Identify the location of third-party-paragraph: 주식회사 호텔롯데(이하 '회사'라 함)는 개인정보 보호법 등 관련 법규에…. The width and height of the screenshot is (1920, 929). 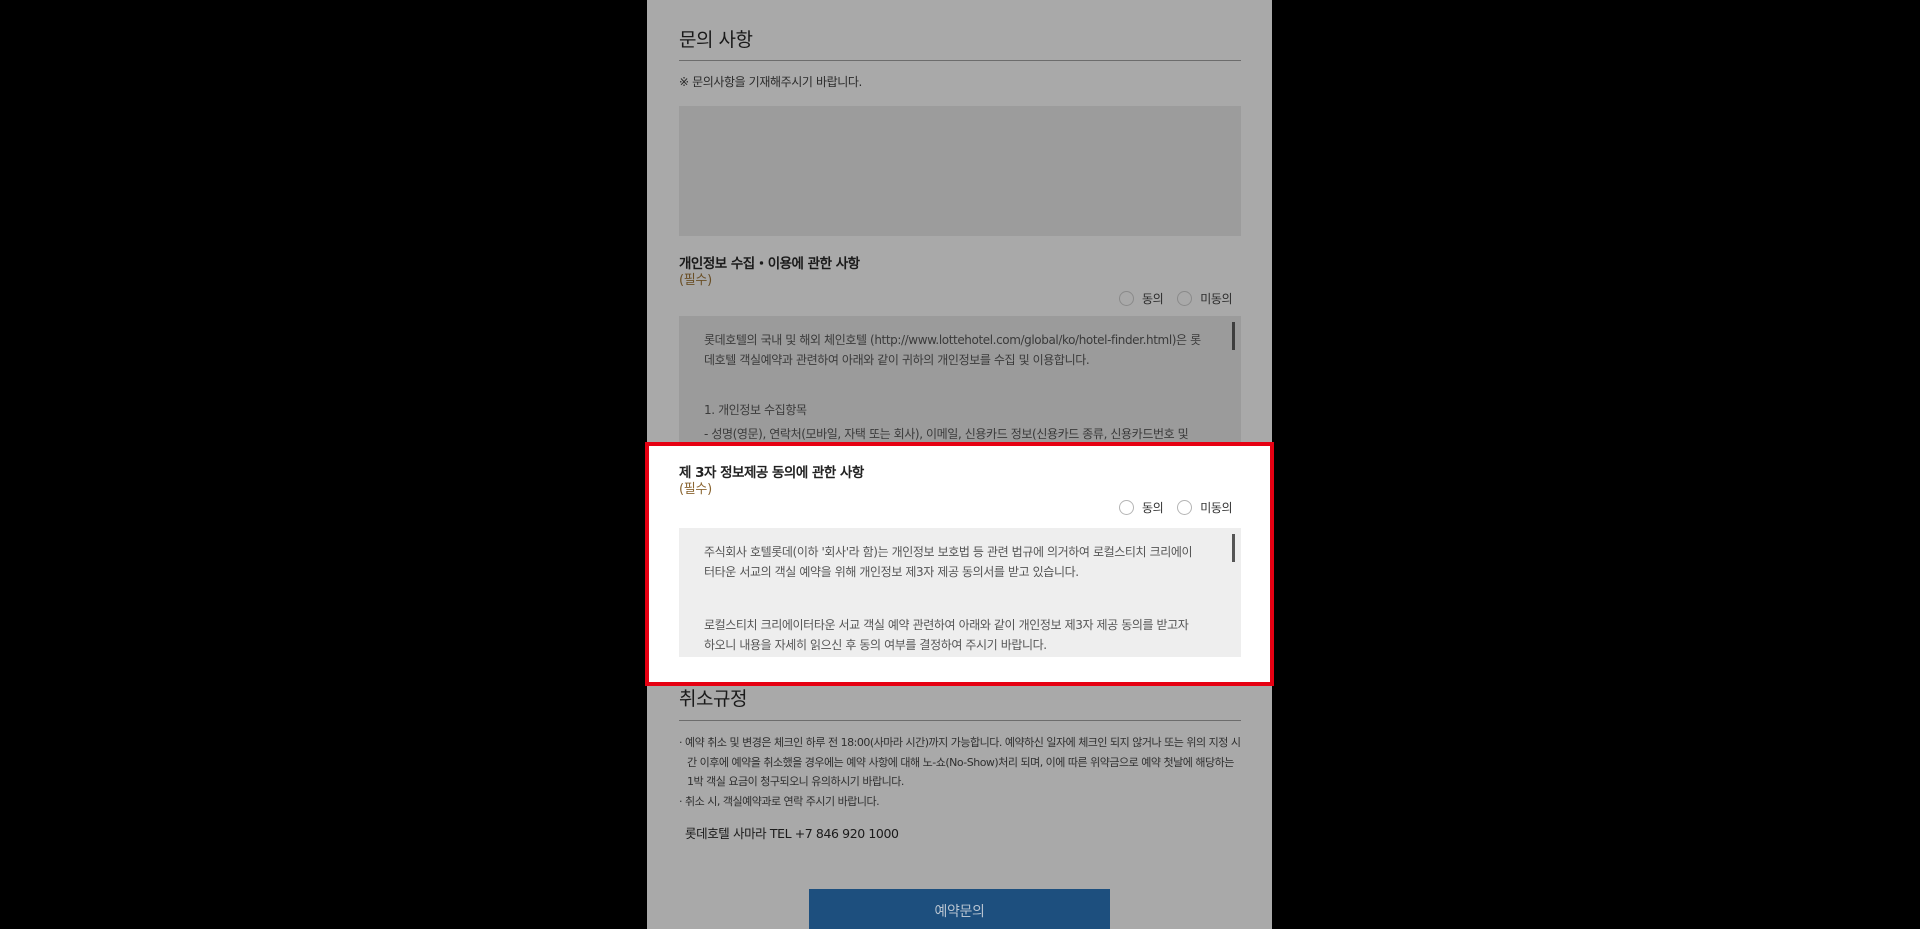
(948, 562).